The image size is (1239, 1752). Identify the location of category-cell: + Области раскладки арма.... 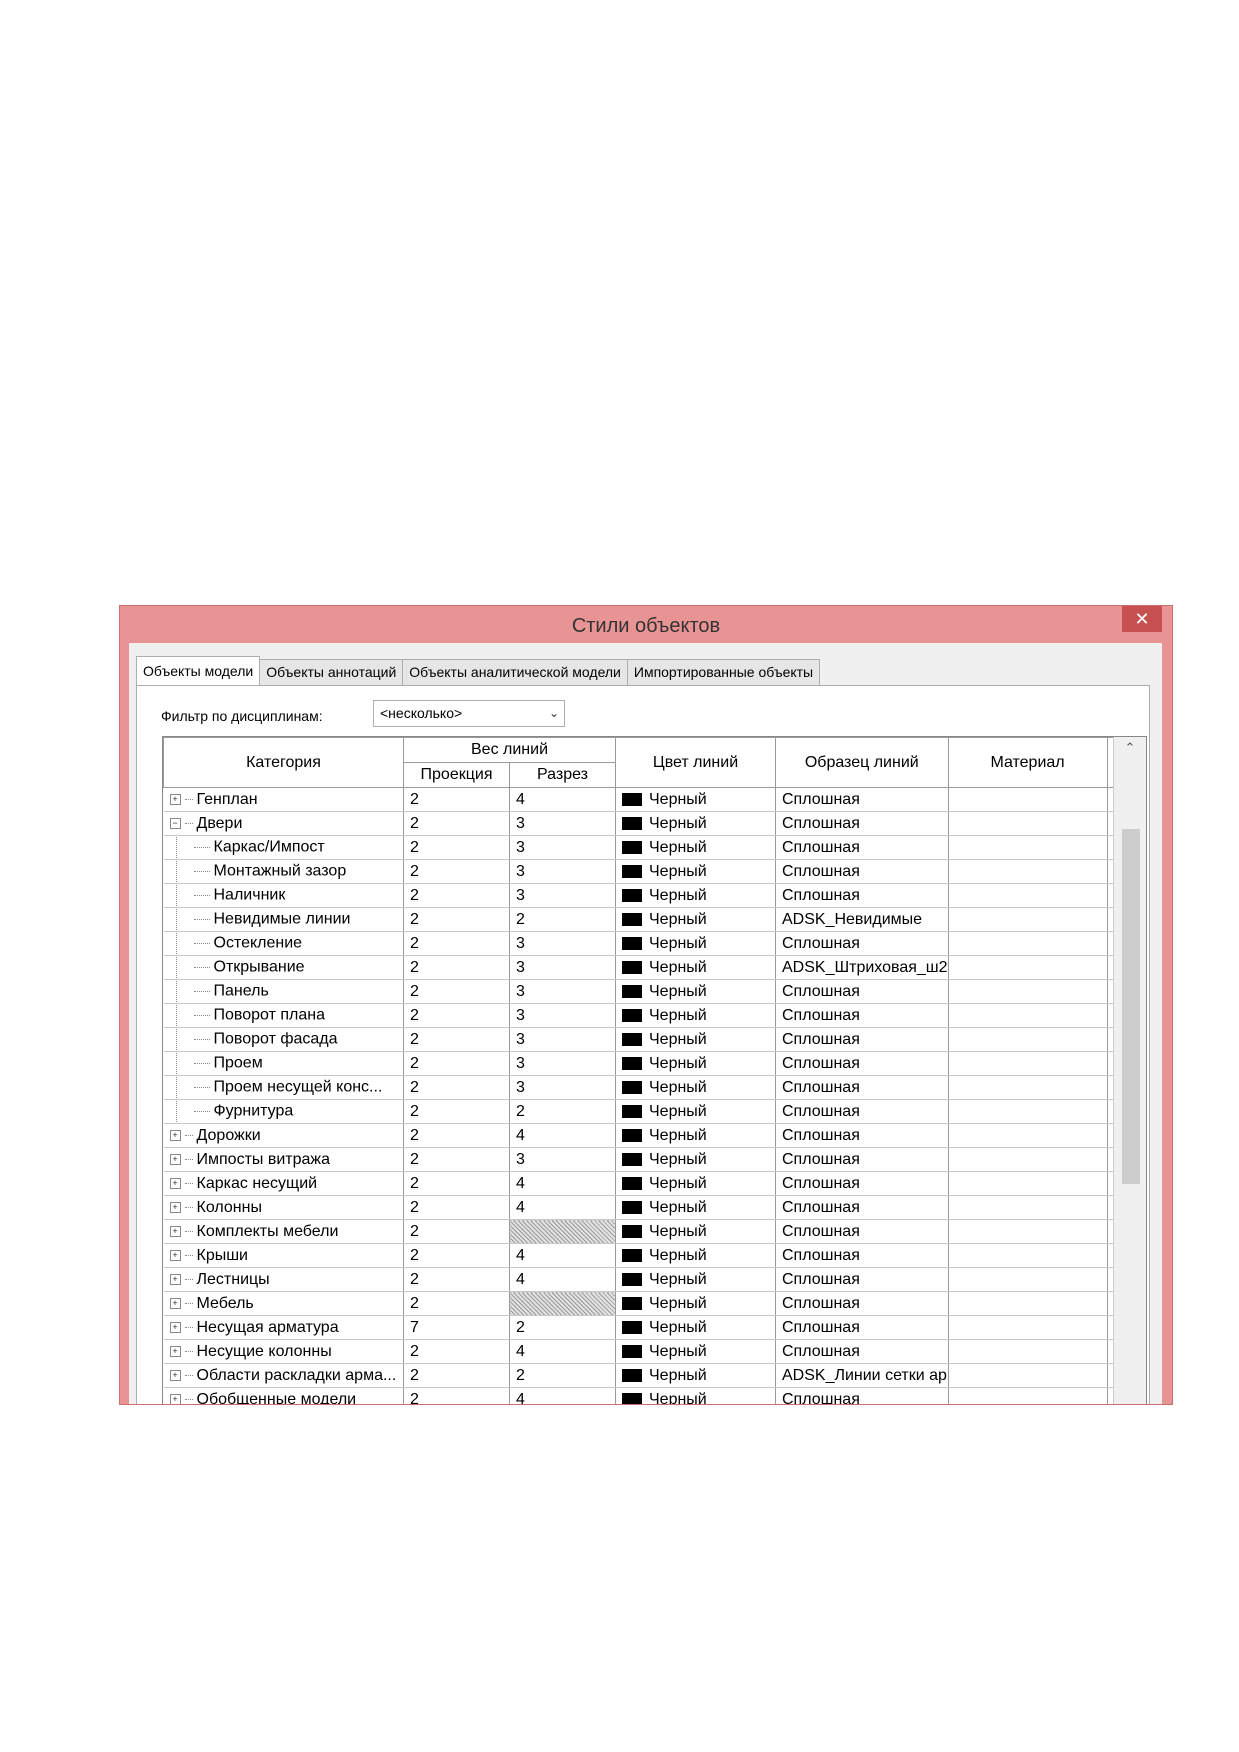
(283, 1375).